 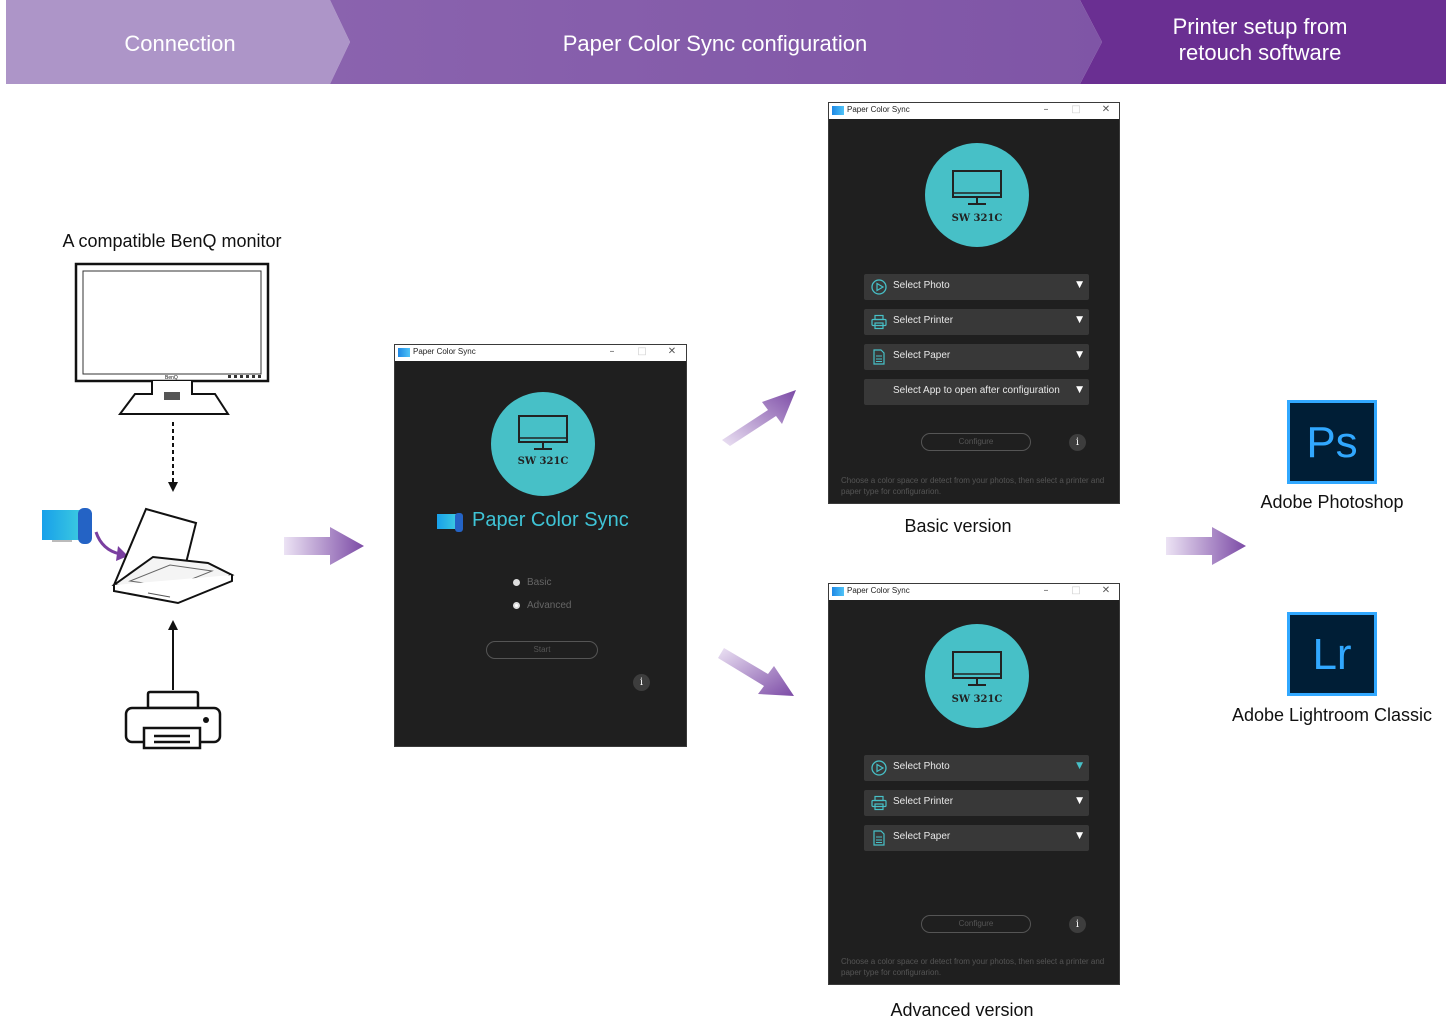 I want to click on select-app-label: Select App to open after configuration, so click(x=976, y=390).